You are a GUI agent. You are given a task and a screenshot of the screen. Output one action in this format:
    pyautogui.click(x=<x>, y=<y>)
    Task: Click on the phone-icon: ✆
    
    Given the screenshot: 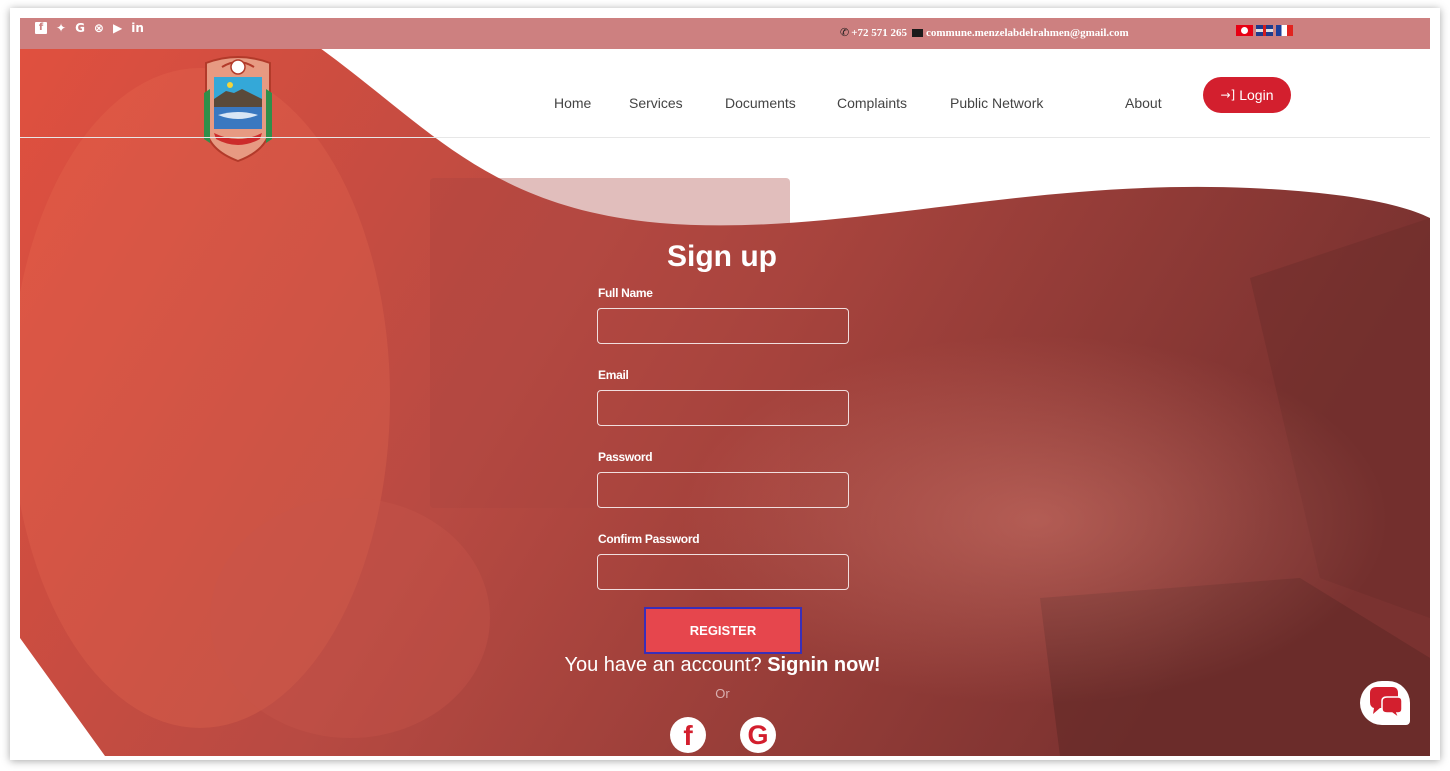 What is the action you would take?
    pyautogui.click(x=845, y=32)
    